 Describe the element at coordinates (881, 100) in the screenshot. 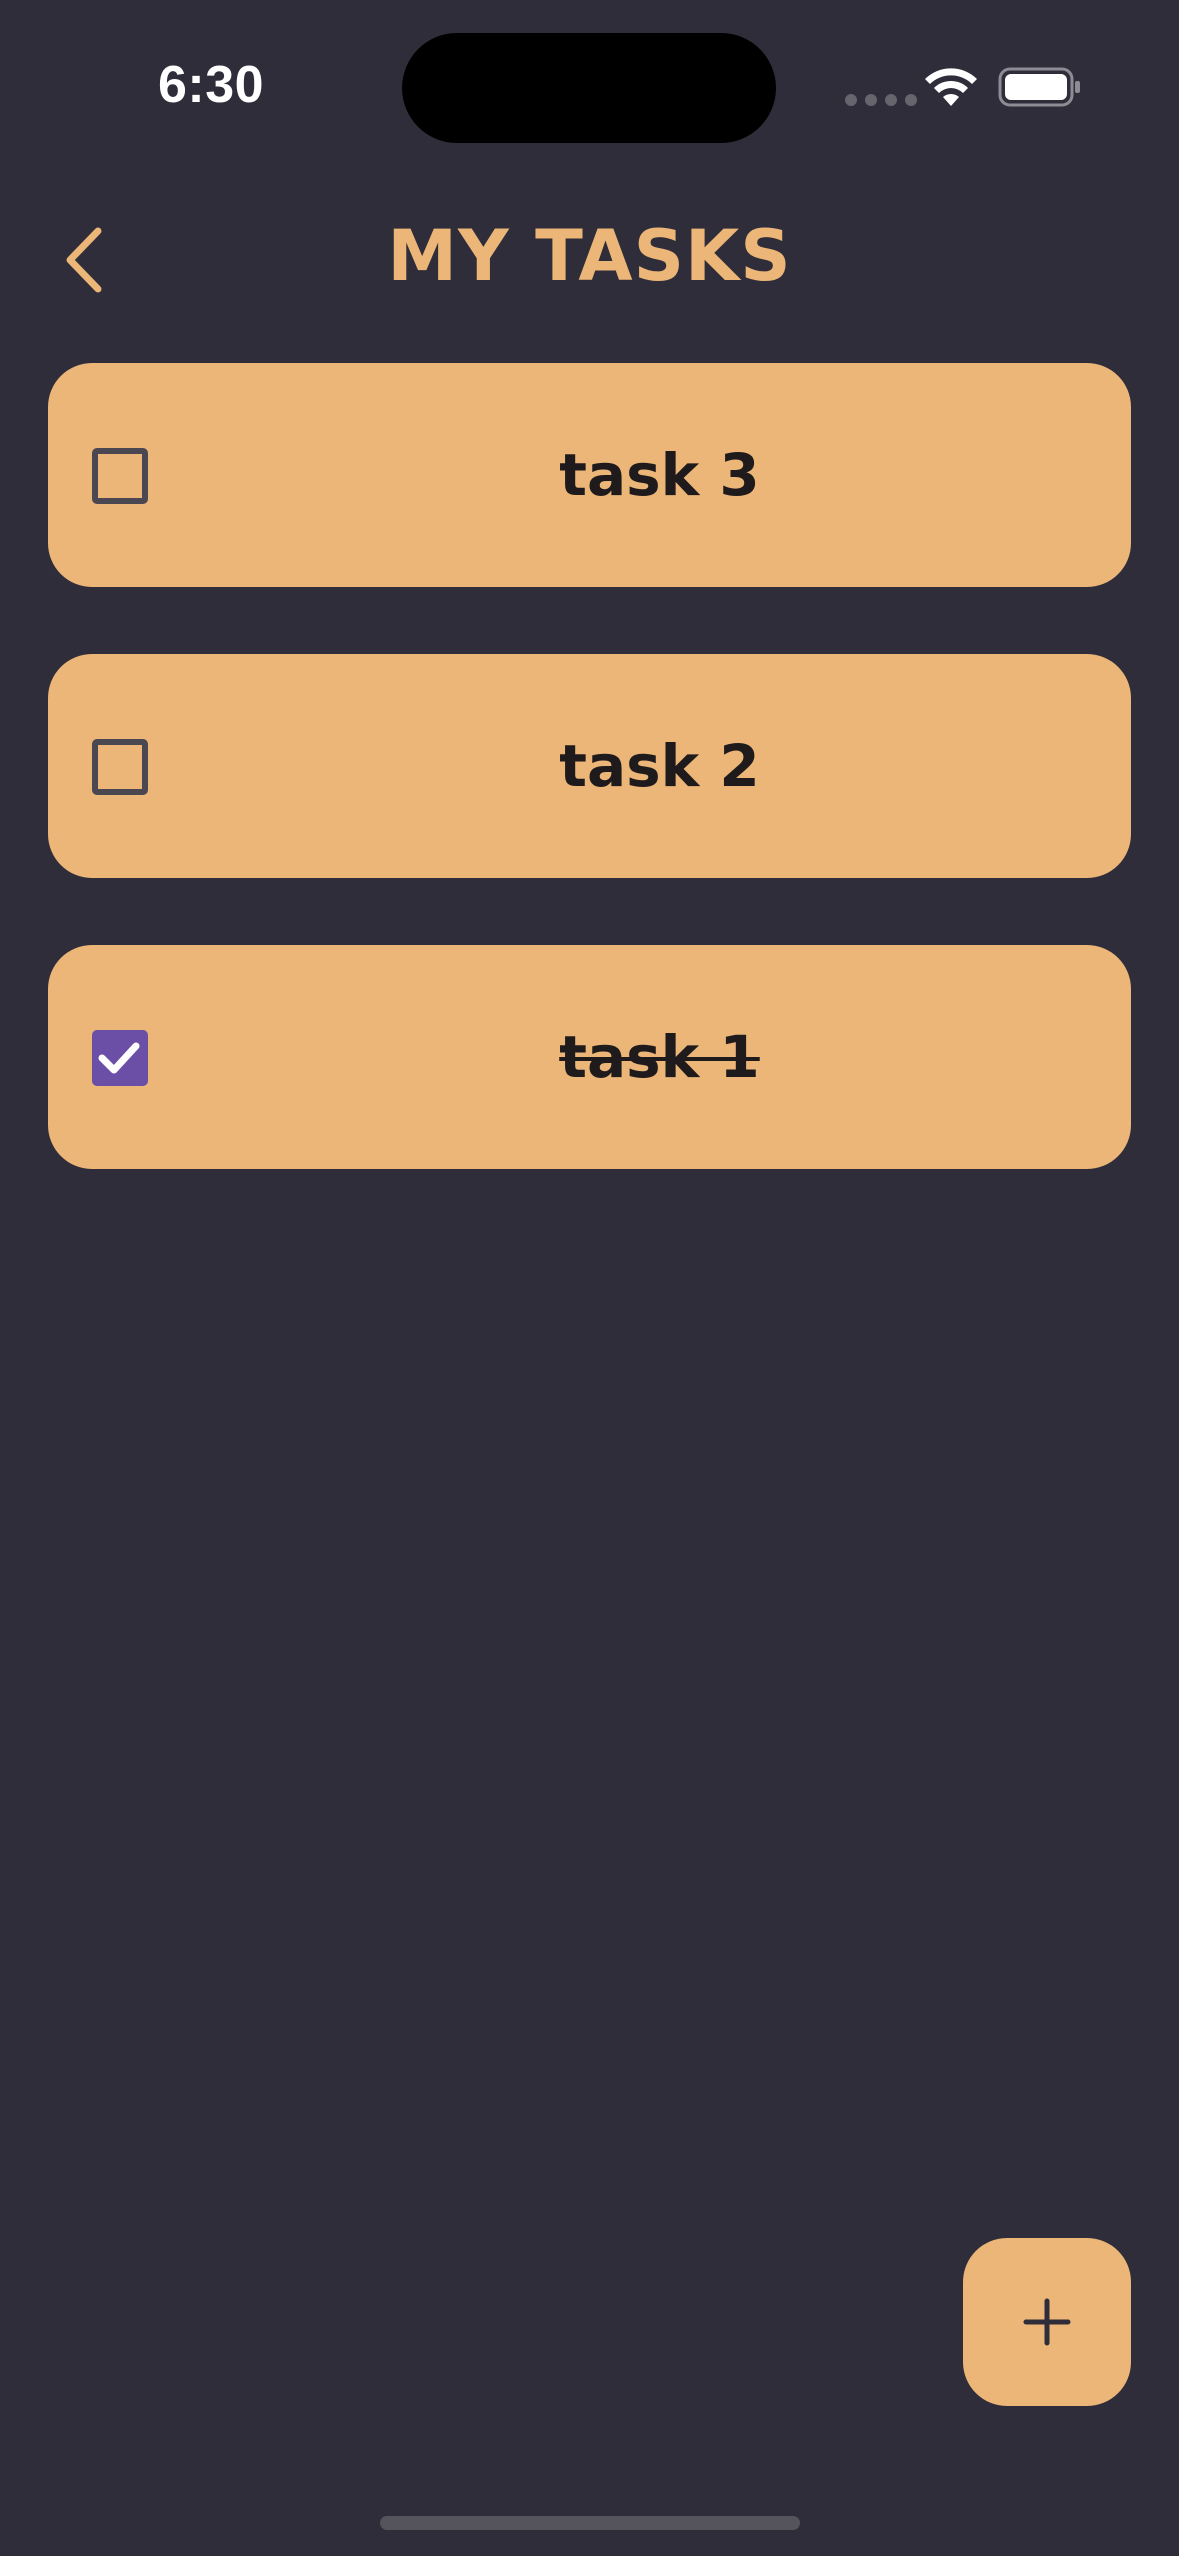

I see `cellular-signal-icon` at that location.